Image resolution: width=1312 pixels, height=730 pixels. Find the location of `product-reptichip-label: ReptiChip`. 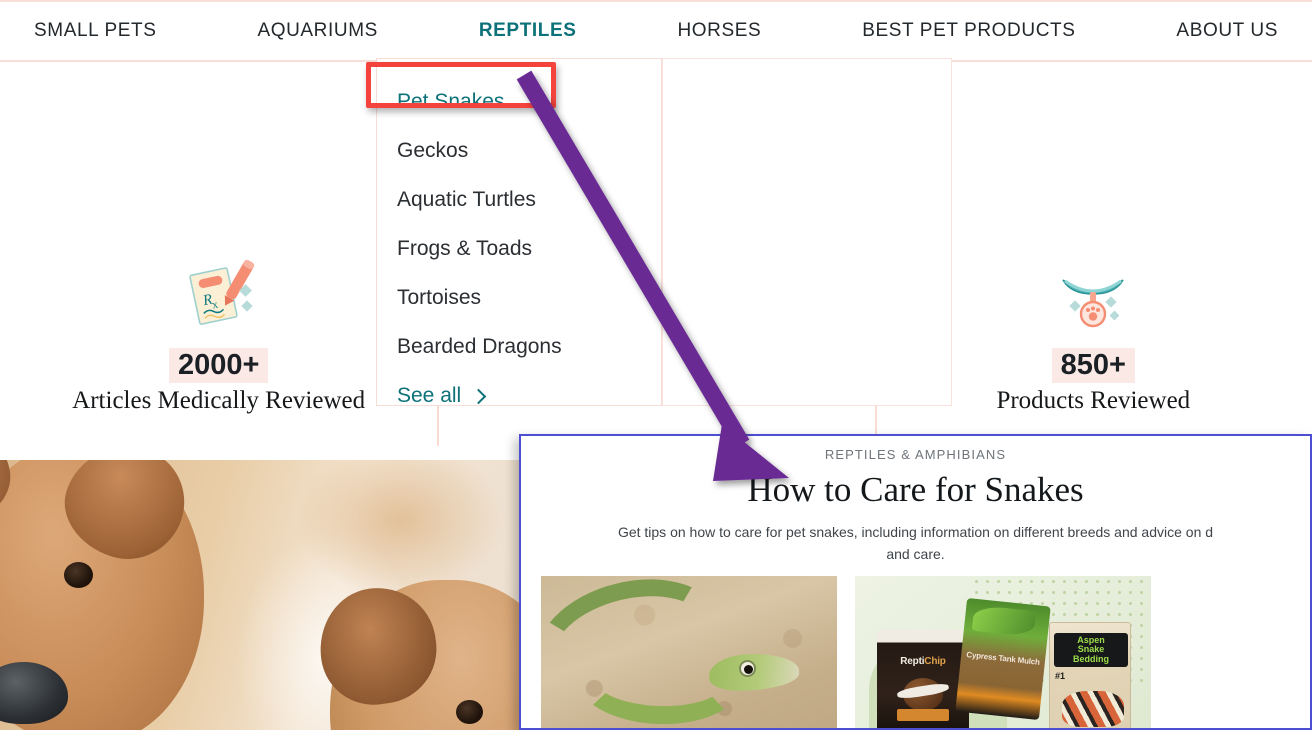

product-reptichip-label: ReptiChip is located at coordinates (923, 661).